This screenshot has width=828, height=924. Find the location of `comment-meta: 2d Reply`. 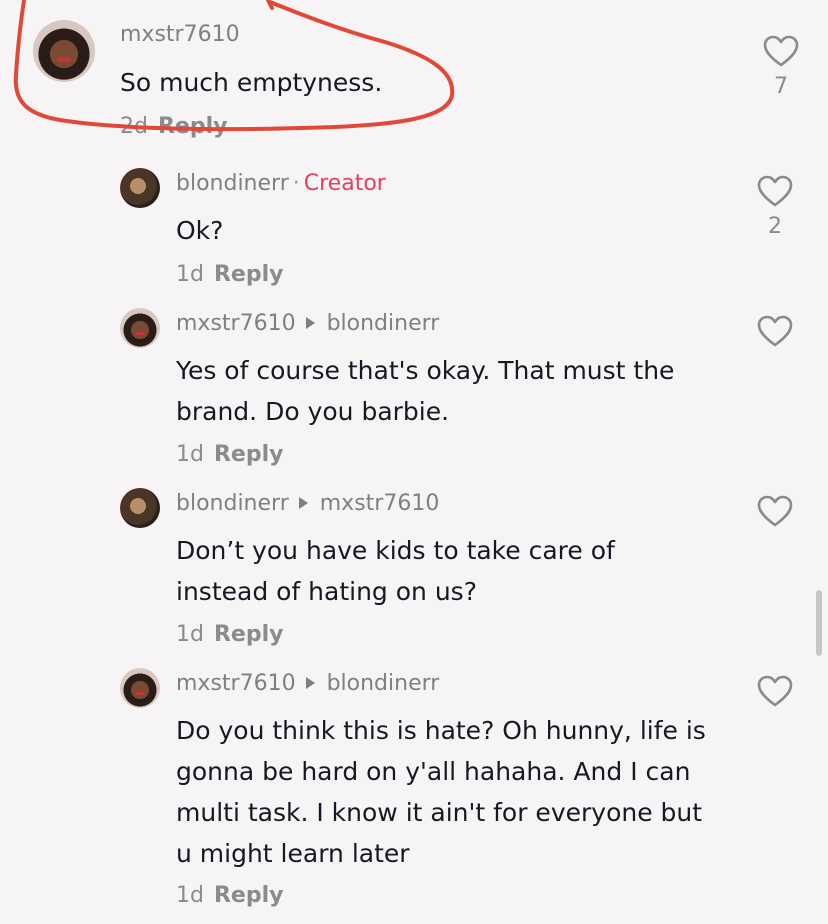

comment-meta: 2d Reply is located at coordinates (173, 126).